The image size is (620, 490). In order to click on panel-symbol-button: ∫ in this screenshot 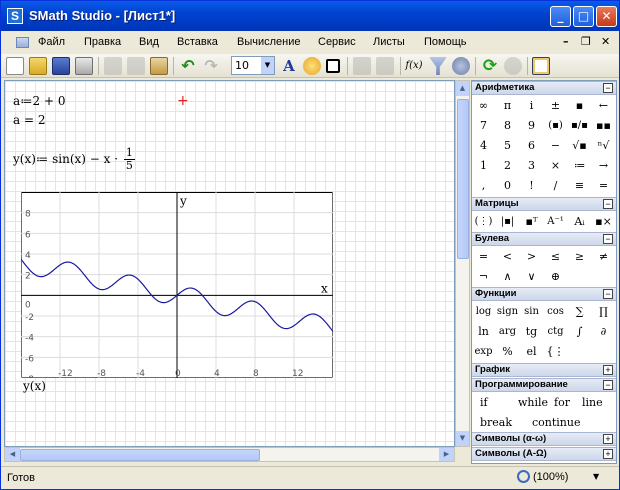, I will do `click(579, 331)`.